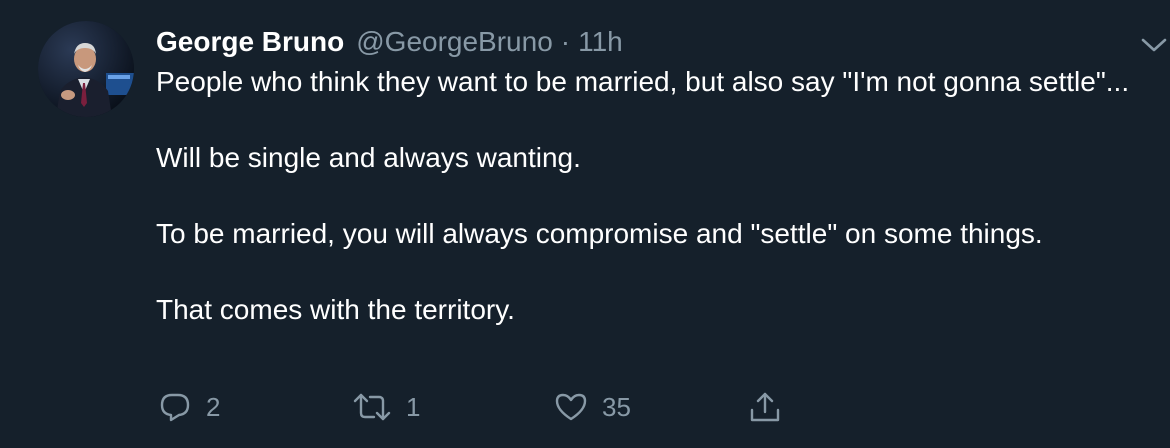  I want to click on tweet-header: George Bruno @GeorgeBruno · 11h, so click(389, 42).